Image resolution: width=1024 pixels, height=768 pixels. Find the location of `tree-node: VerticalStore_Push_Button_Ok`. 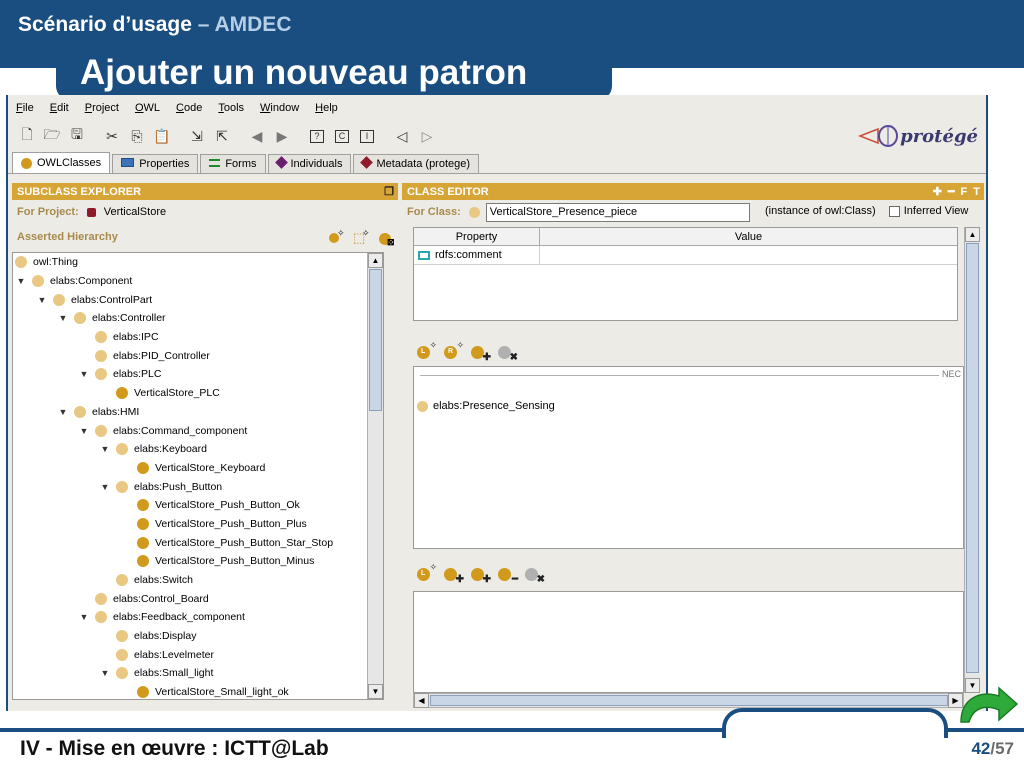

tree-node: VerticalStore_Push_Button_Ok is located at coordinates (198, 505).